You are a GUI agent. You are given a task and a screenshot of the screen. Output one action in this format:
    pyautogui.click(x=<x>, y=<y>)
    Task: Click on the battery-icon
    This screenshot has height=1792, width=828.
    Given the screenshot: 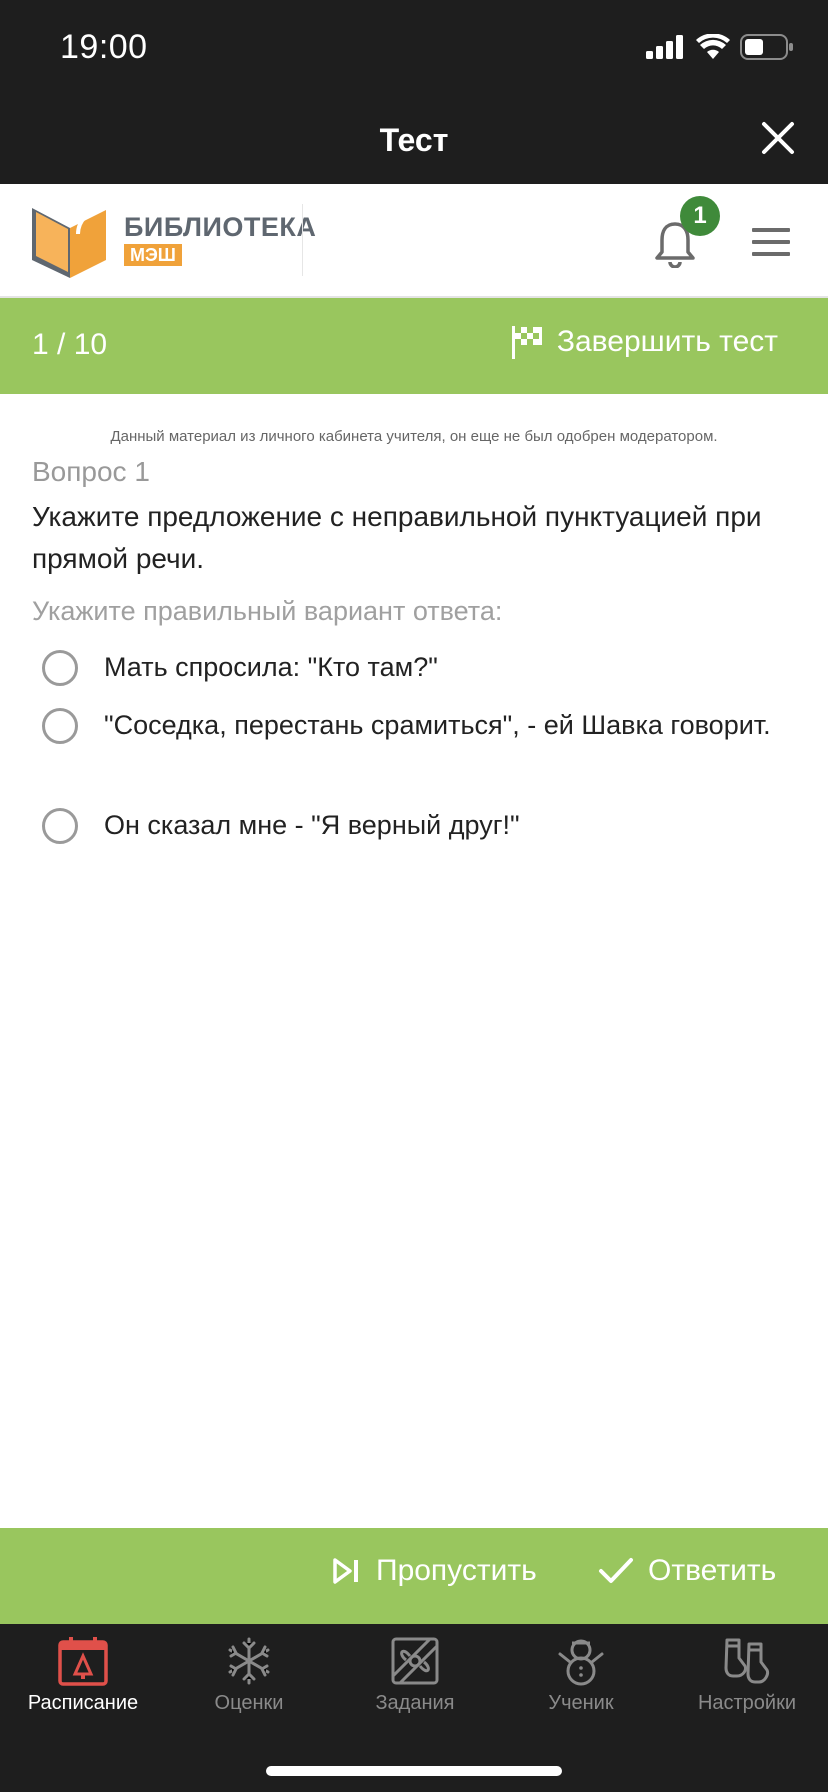 What is the action you would take?
    pyautogui.click(x=766, y=47)
    